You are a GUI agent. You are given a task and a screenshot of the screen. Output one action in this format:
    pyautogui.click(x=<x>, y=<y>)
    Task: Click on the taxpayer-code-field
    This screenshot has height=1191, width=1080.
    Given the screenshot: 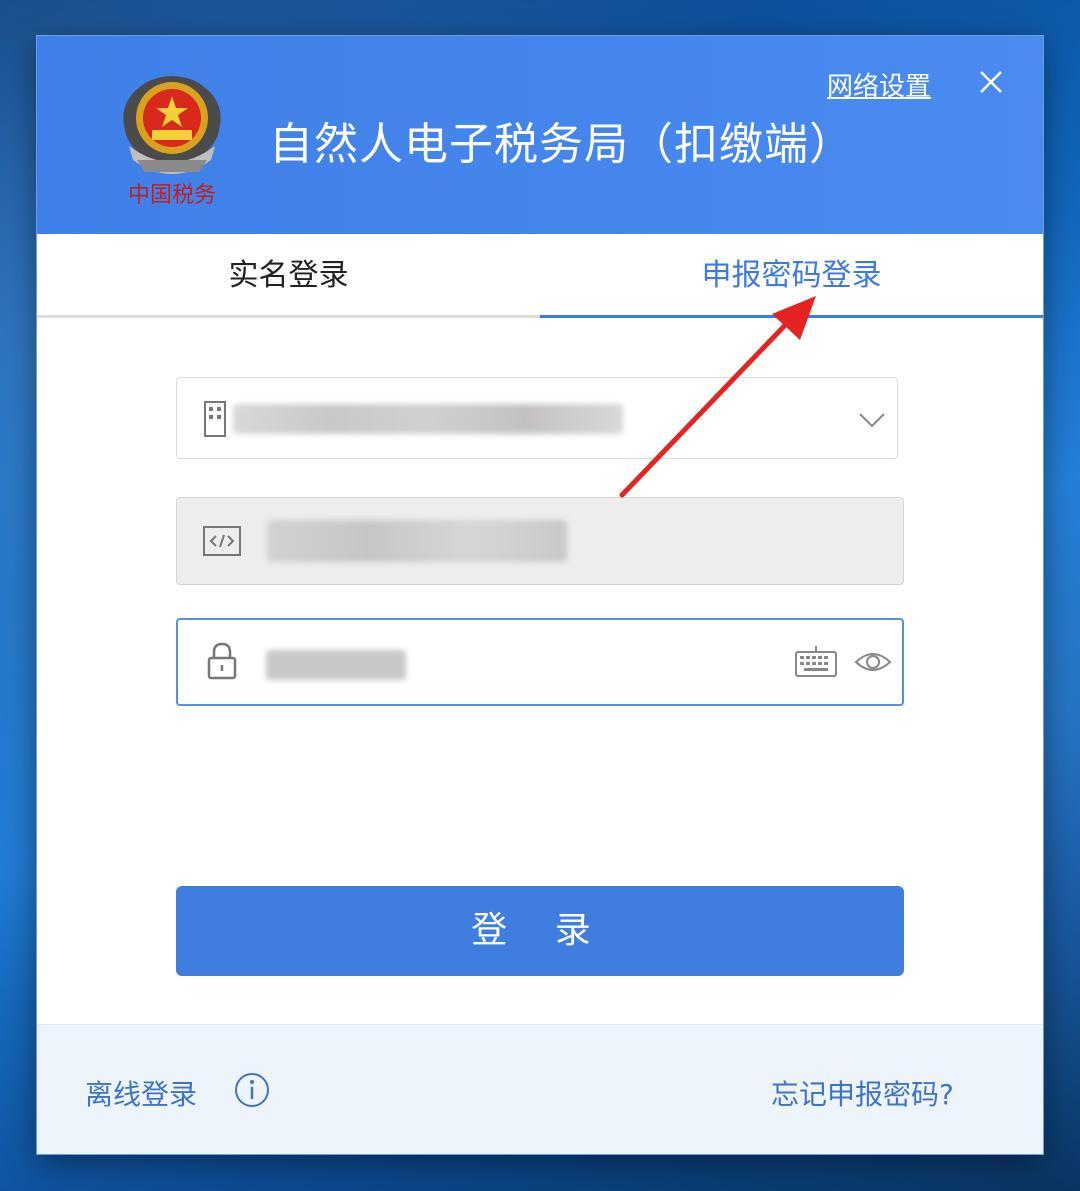 What is the action you would take?
    pyautogui.click(x=540, y=541)
    